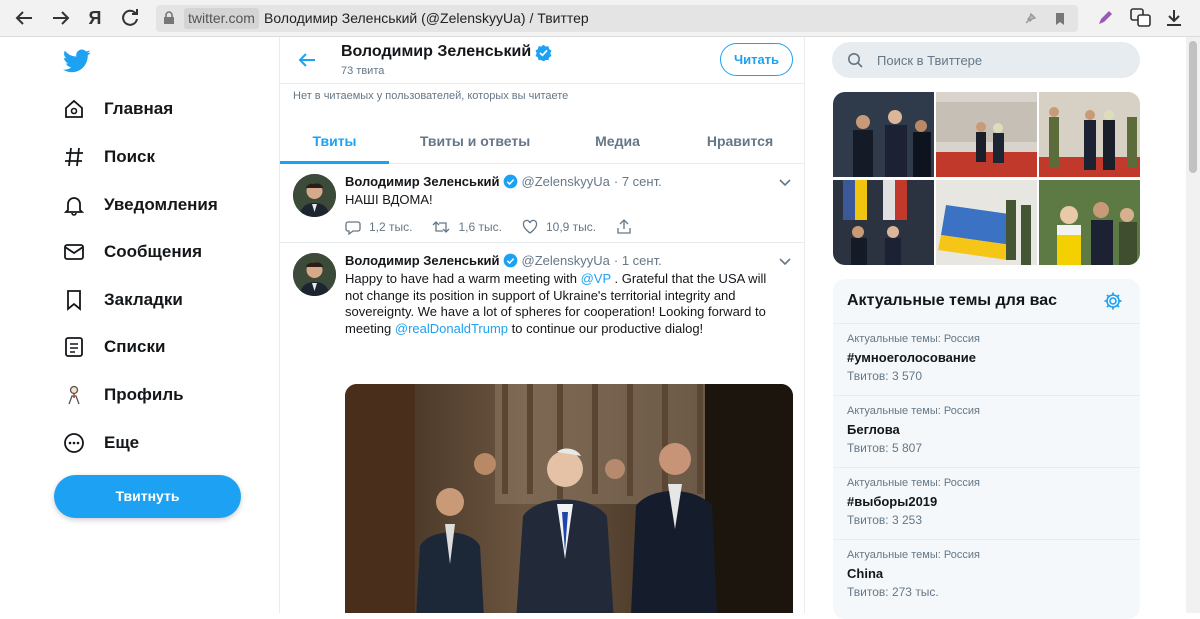 The width and height of the screenshot is (1200, 619). Describe the element at coordinates (1105, 18) in the screenshot. I see `pen-icon` at that location.